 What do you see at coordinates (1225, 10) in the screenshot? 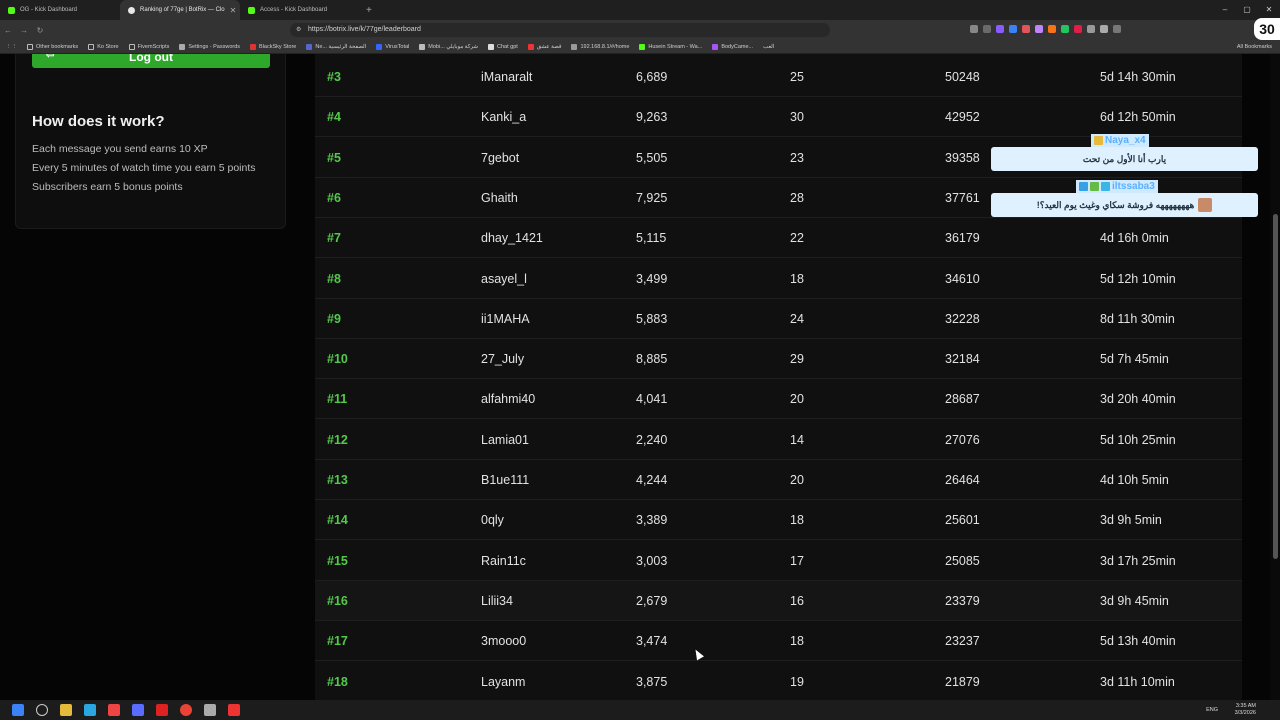
I see `minimize-icon: –` at bounding box center [1225, 10].